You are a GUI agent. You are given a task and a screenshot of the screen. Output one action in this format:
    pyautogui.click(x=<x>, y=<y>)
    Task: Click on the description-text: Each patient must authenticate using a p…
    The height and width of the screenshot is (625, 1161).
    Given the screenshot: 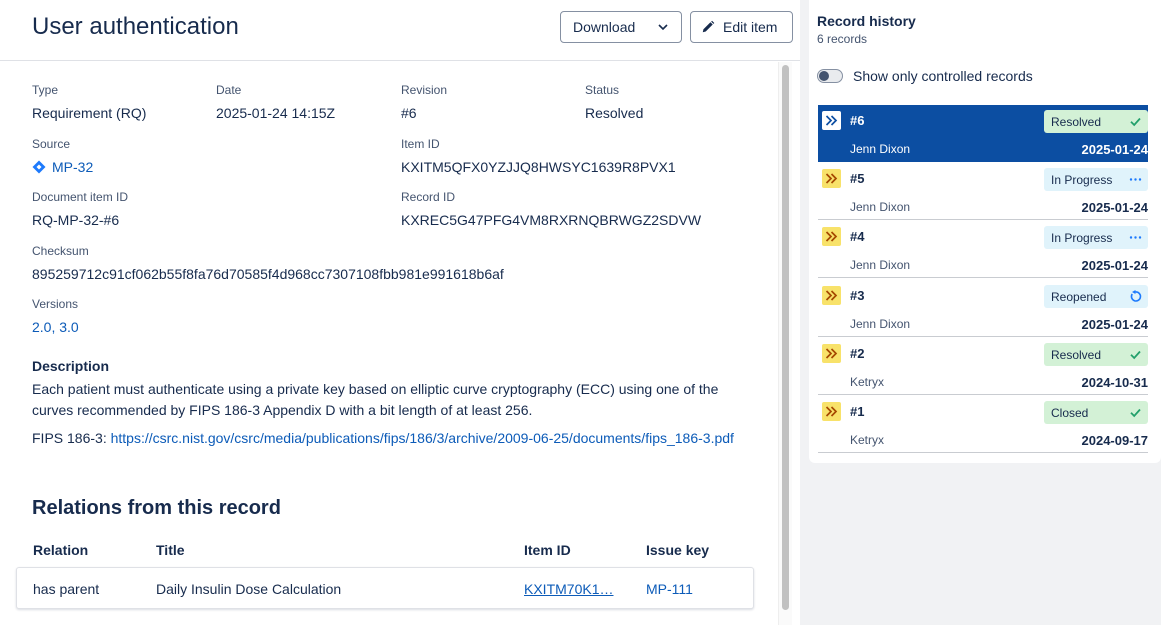 What is the action you would take?
    pyautogui.click(x=375, y=399)
    